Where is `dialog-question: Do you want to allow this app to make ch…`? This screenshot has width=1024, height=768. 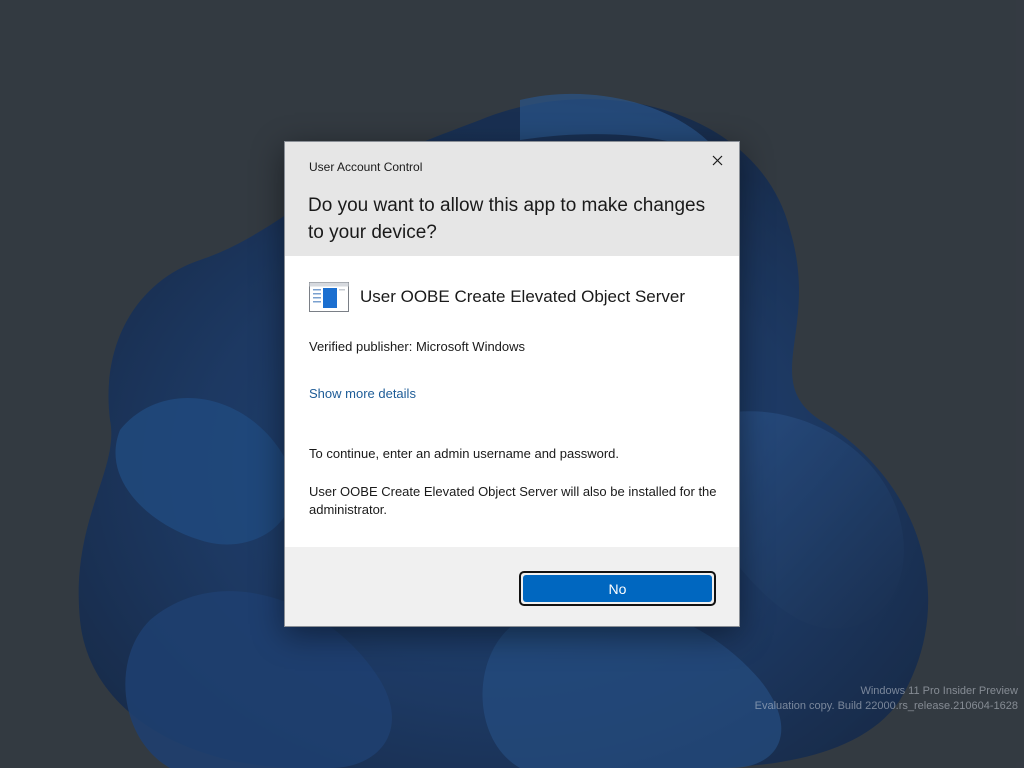
dialog-question: Do you want to allow this app to make ch… is located at coordinates (507, 219).